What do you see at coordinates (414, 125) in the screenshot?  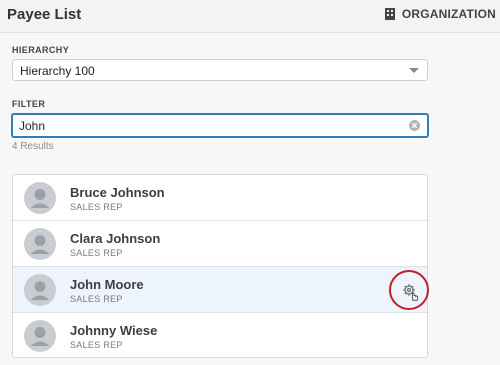 I see `clear-icon` at bounding box center [414, 125].